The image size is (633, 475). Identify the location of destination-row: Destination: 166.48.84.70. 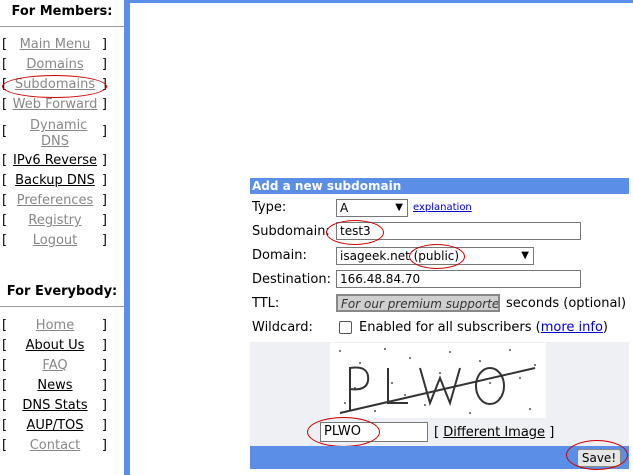
(439, 280).